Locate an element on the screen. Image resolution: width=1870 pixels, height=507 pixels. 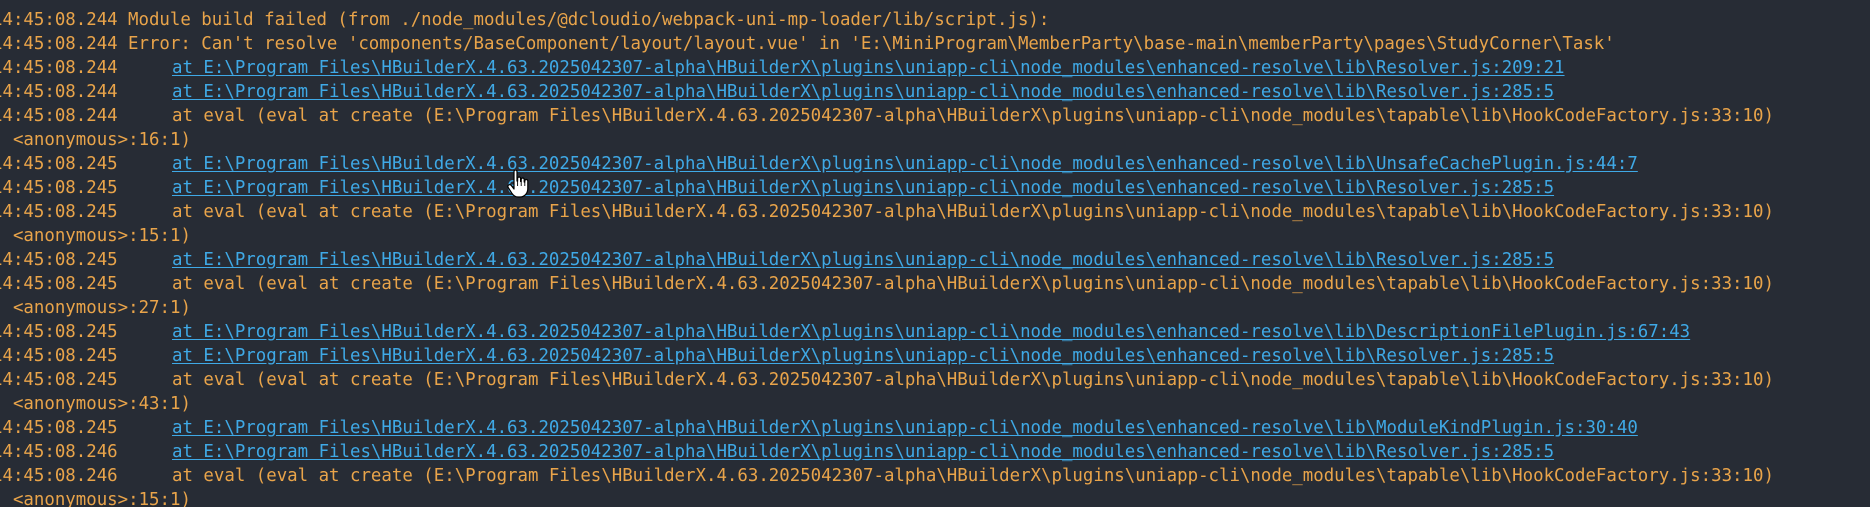
log-continuation-line: , <anonymous>:27:1) is located at coordinates (935, 308).